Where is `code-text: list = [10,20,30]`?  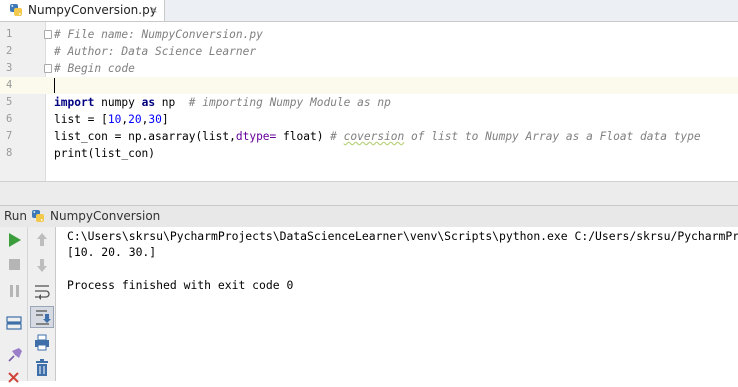 code-text: list = [10,20,30] is located at coordinates (111, 119).